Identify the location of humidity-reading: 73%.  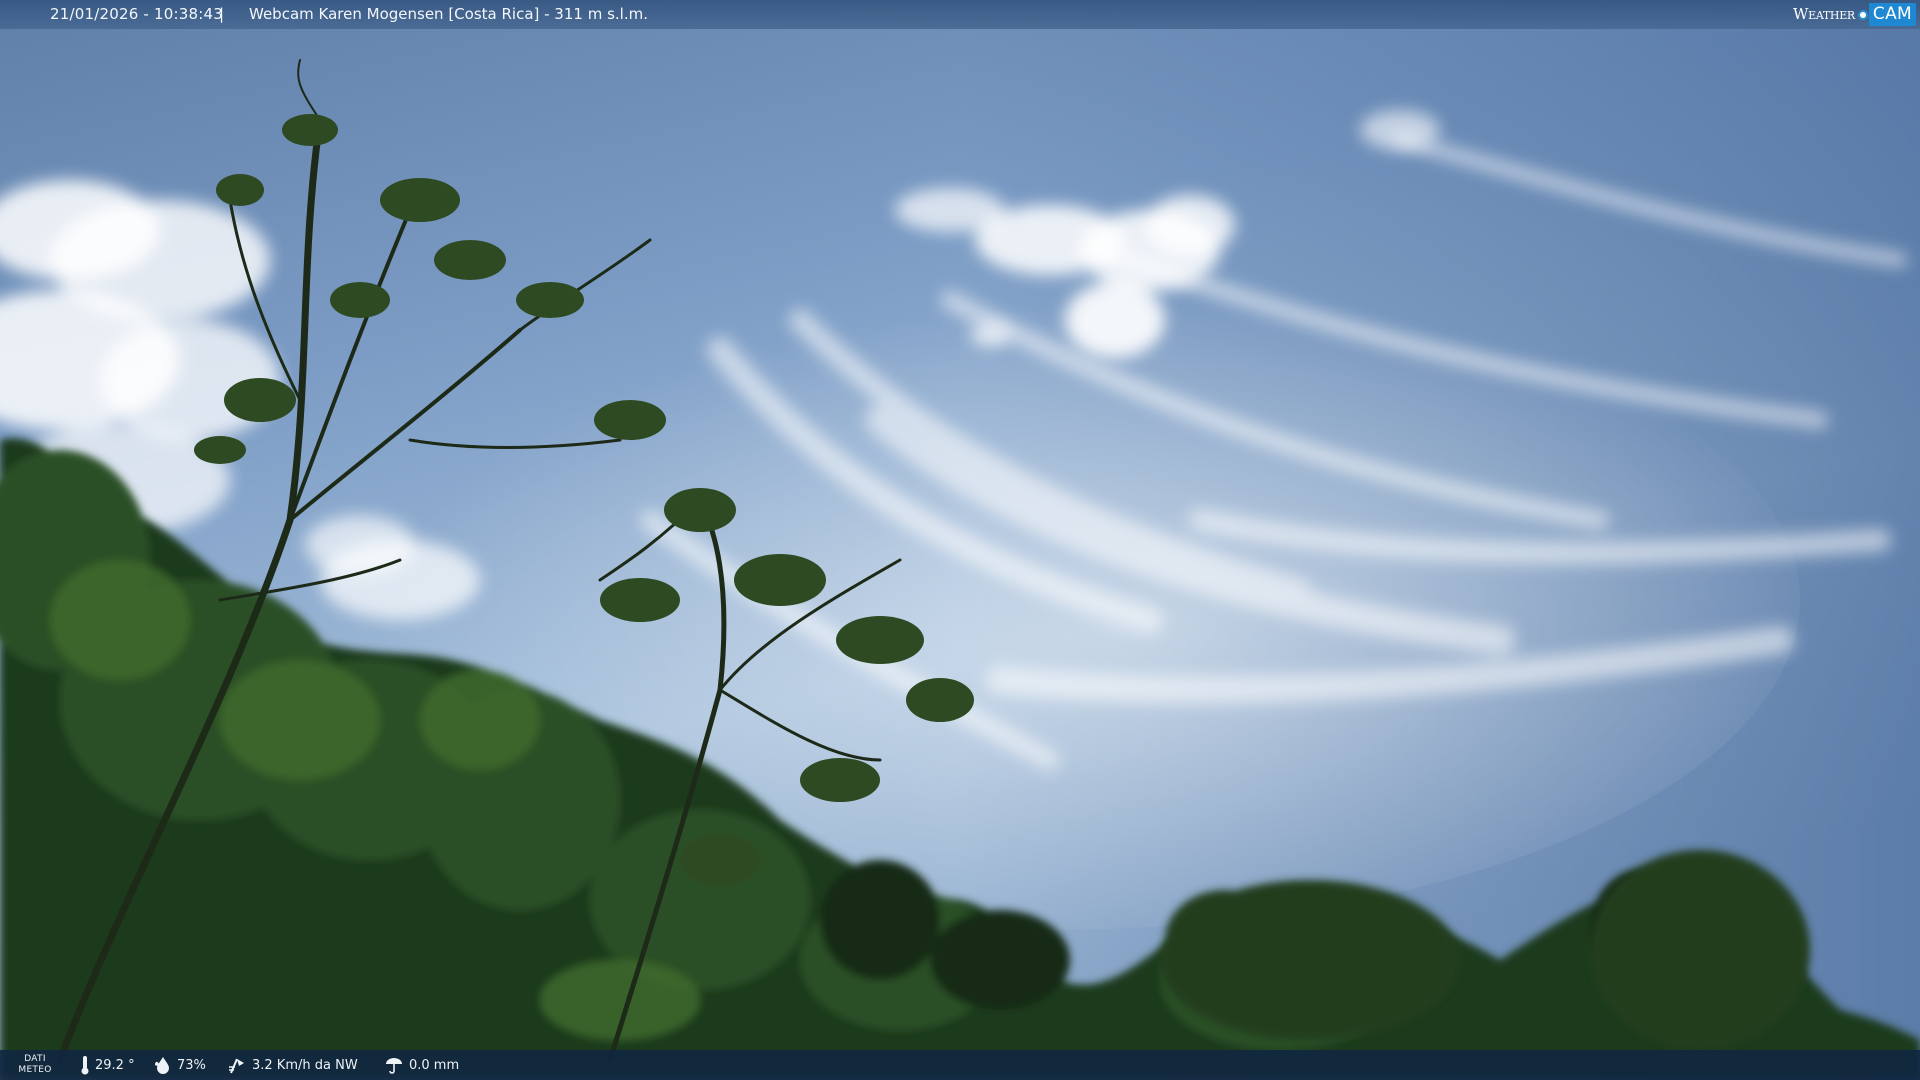
(180, 1065).